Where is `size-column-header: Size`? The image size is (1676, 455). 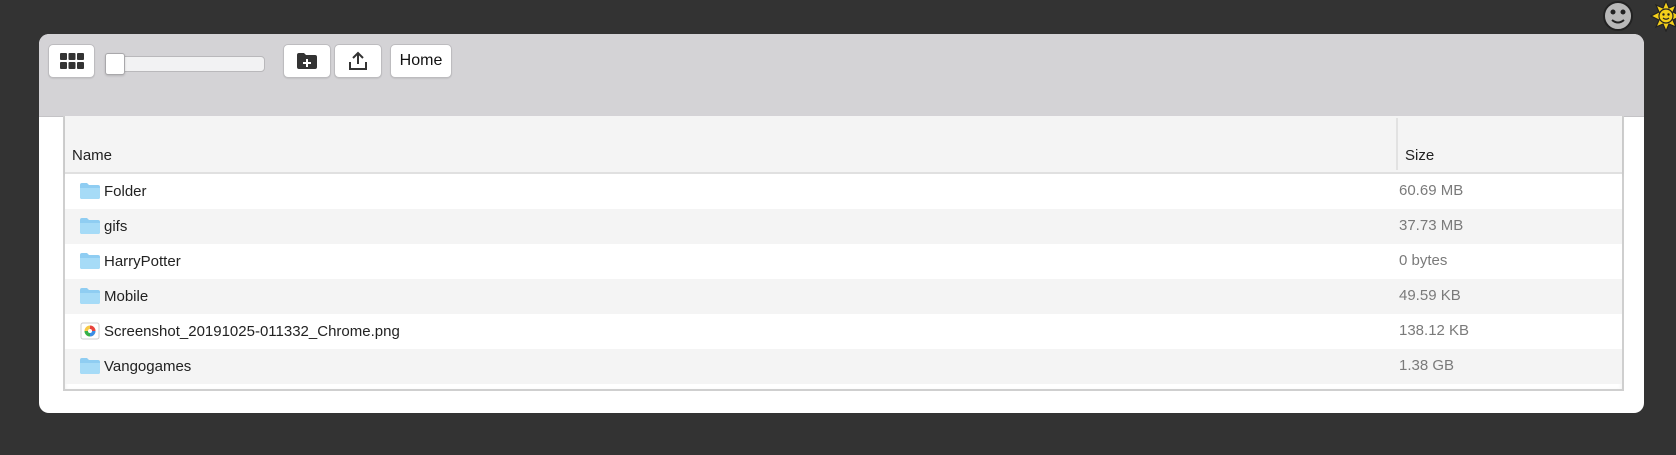 size-column-header: Size is located at coordinates (1419, 155).